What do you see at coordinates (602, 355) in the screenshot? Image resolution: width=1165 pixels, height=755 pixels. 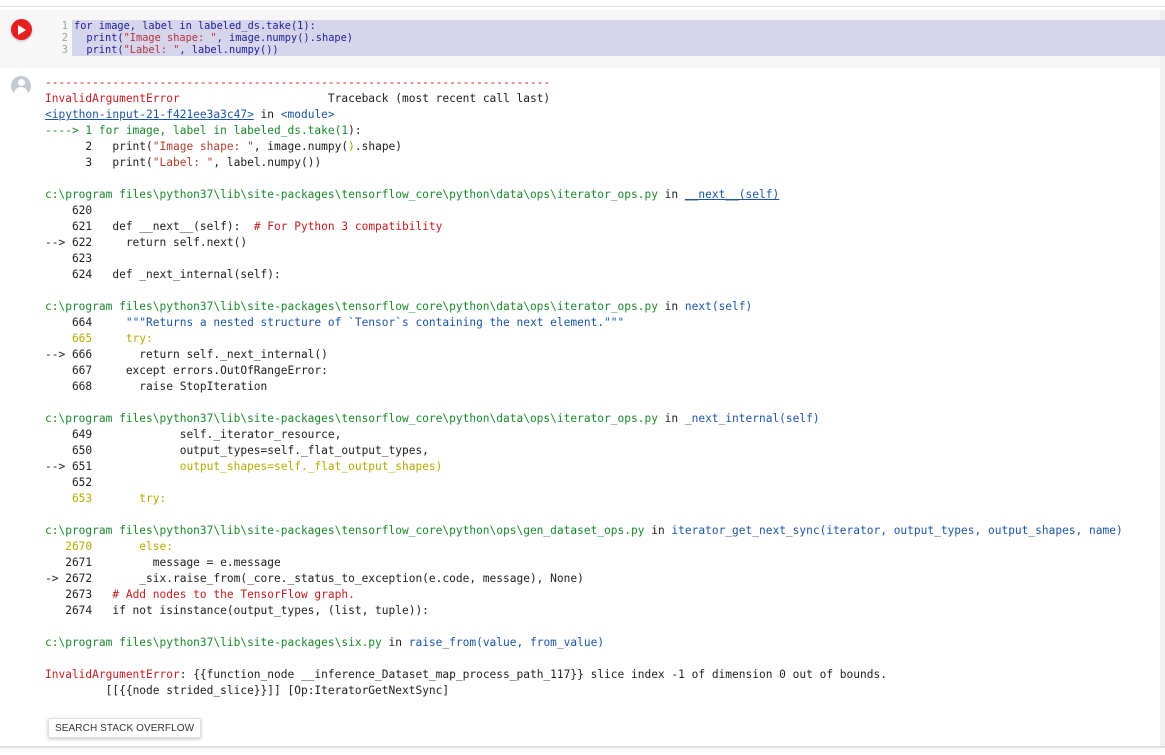 I see `traceback-line: --> 666 return self._next_internal()` at bounding box center [602, 355].